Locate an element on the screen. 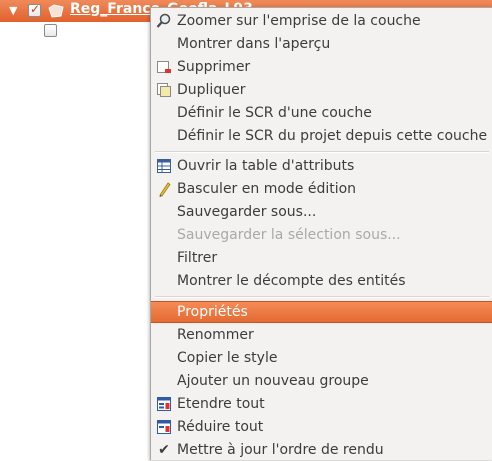 The height and width of the screenshot is (461, 492). menu-item-toggle-editing: Basculer en mode édition is located at coordinates (321, 189).